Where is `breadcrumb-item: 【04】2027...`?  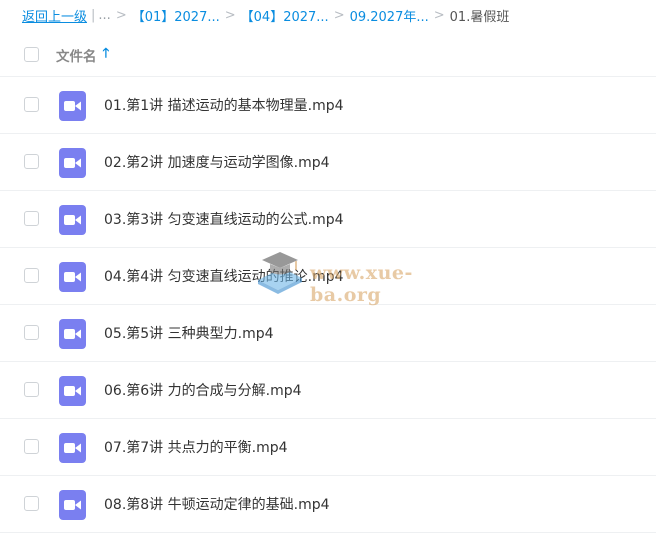
breadcrumb-item: 【04】2027... is located at coordinates (285, 15).